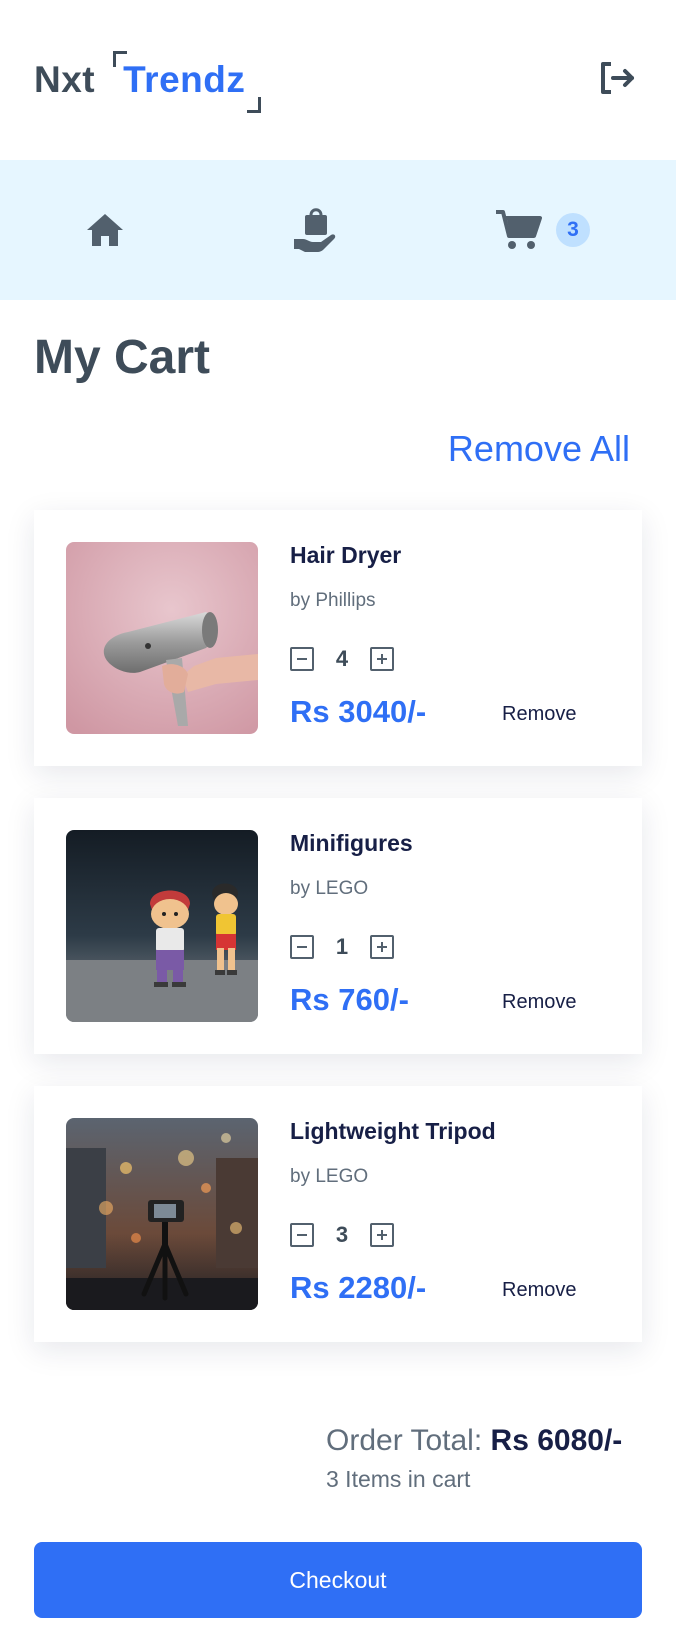  I want to click on item-price: Rs 3040/-, so click(358, 711).